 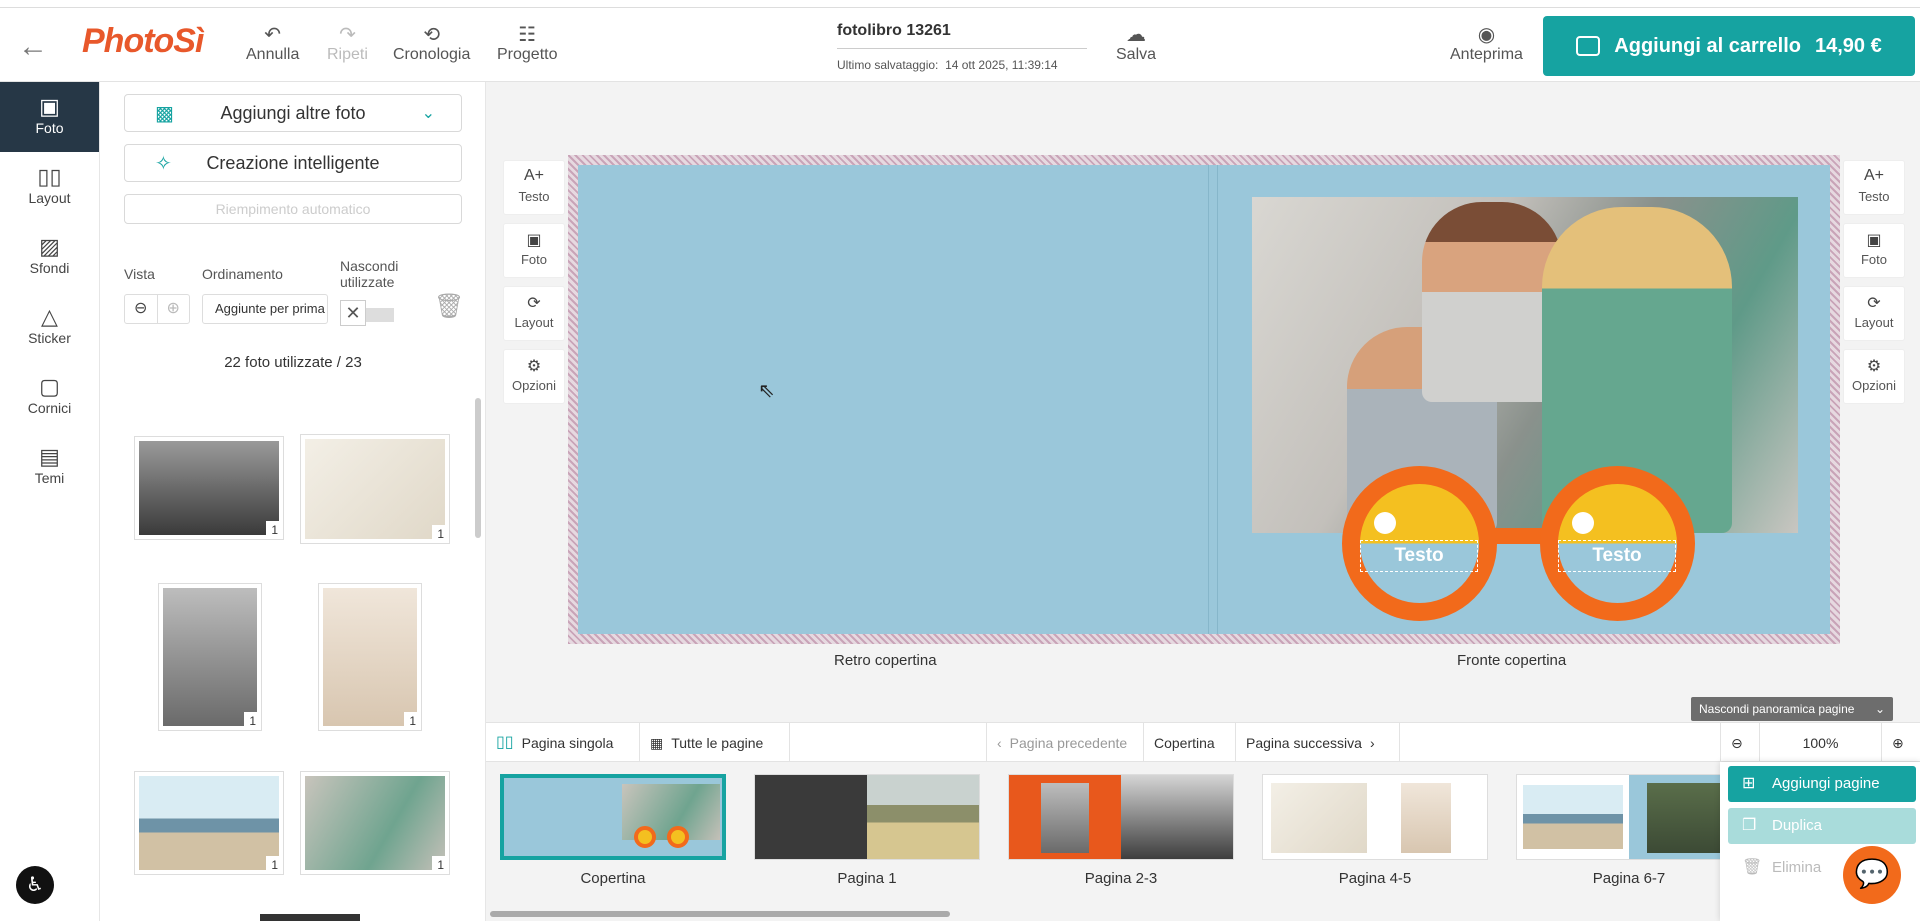 What do you see at coordinates (885, 660) in the screenshot?
I see `back-cover-label: Retro copertina` at bounding box center [885, 660].